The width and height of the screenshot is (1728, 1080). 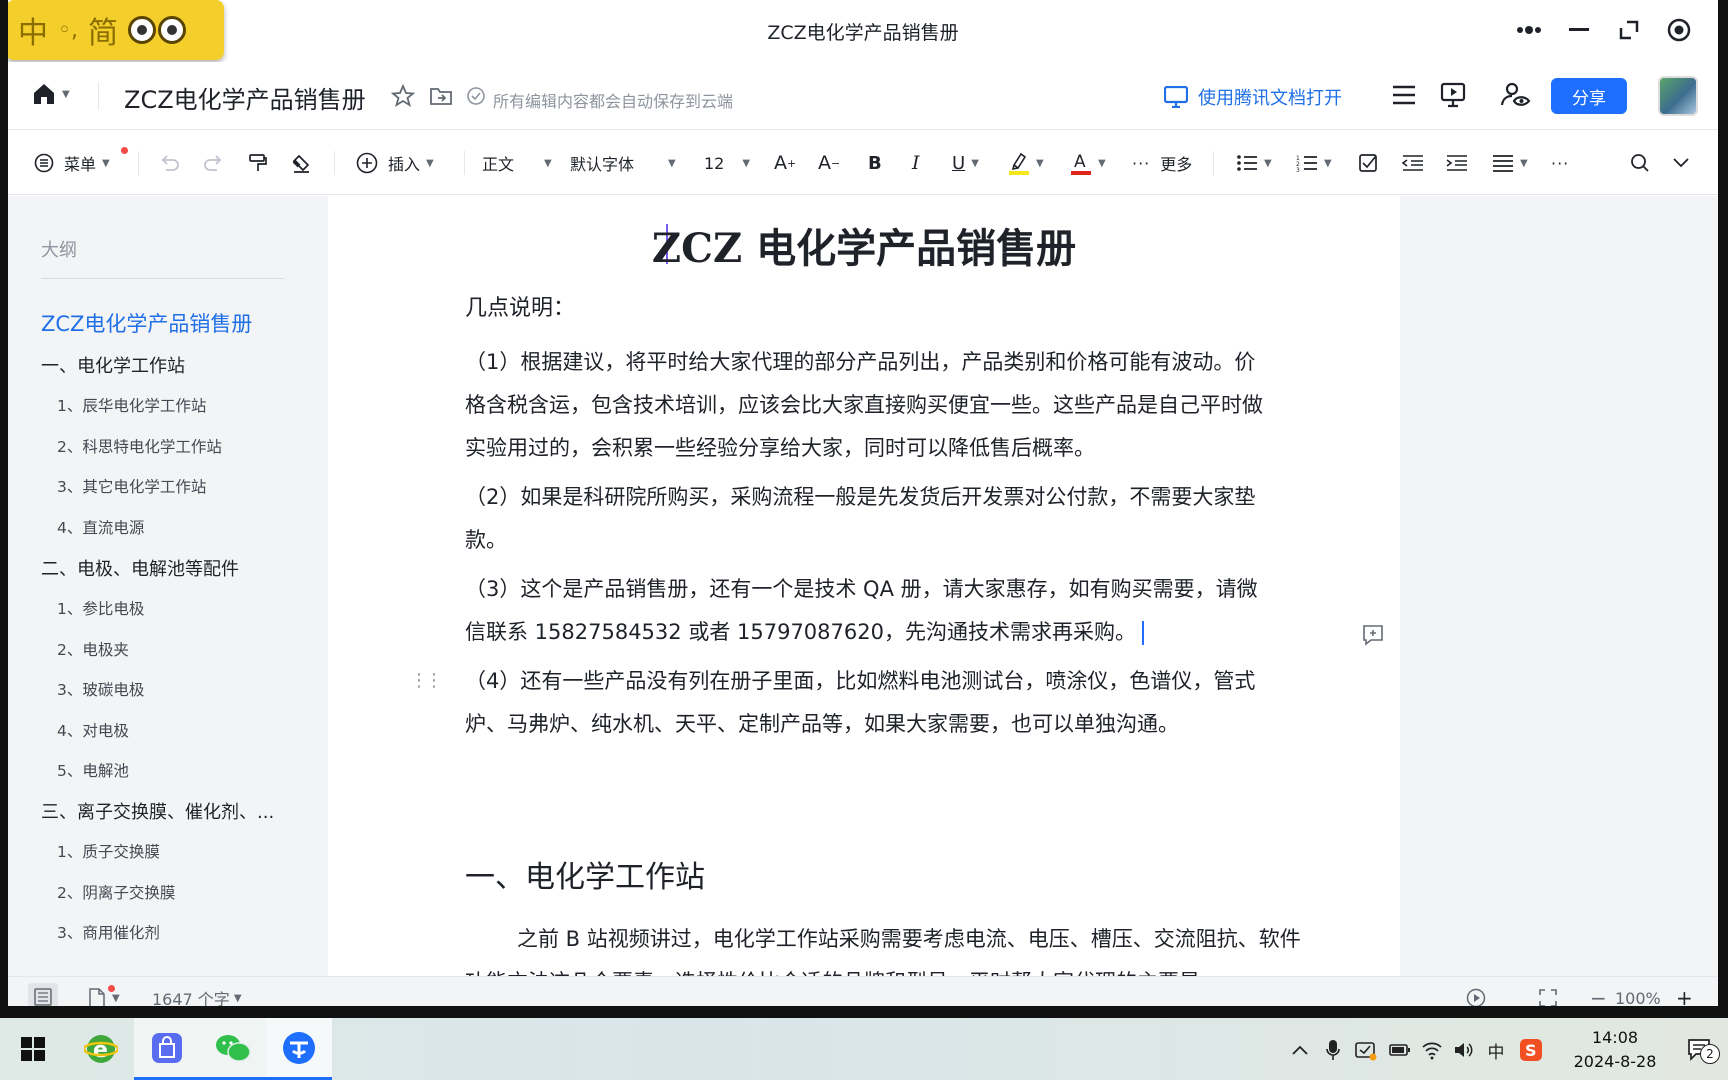 I want to click on font-color-icon: A ▼, so click(x=1088, y=163).